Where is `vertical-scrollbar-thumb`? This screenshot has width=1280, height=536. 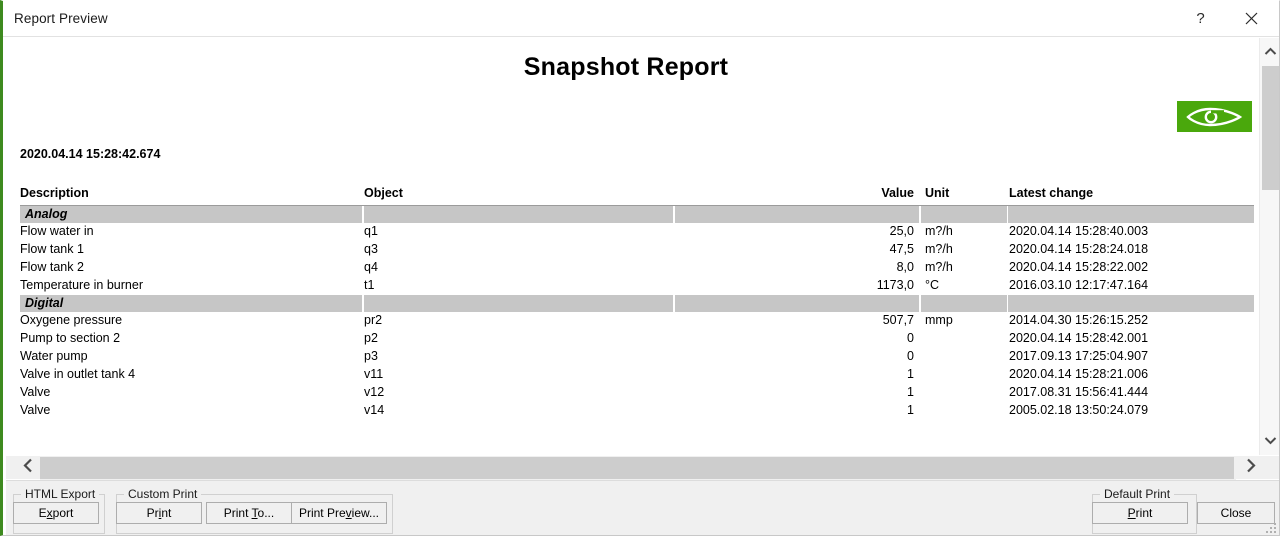
vertical-scrollbar-thumb is located at coordinates (1270, 128).